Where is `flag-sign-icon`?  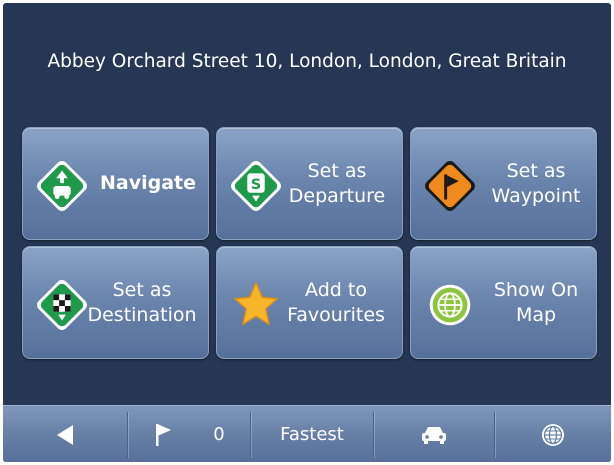 flag-sign-icon is located at coordinates (450, 186).